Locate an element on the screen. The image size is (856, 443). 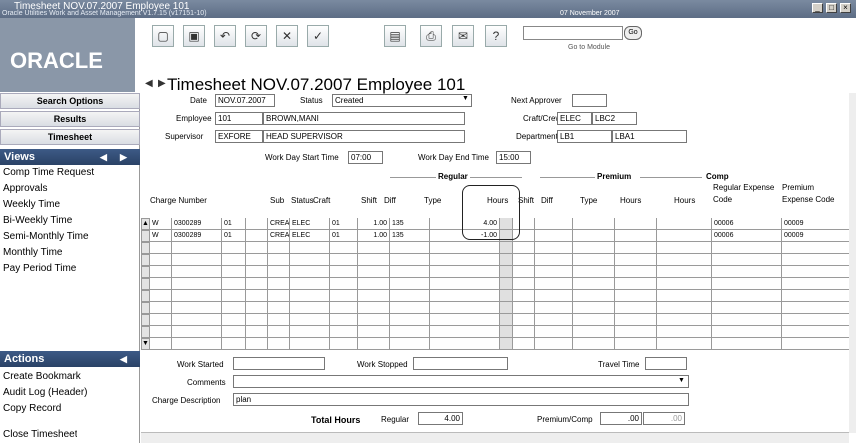
row-marker: ▲ is located at coordinates (145, 224).